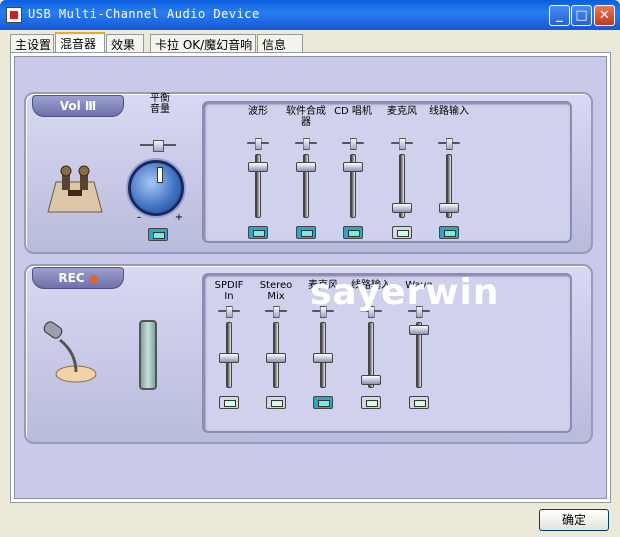  I want to click on close-button: ✕, so click(604, 15).